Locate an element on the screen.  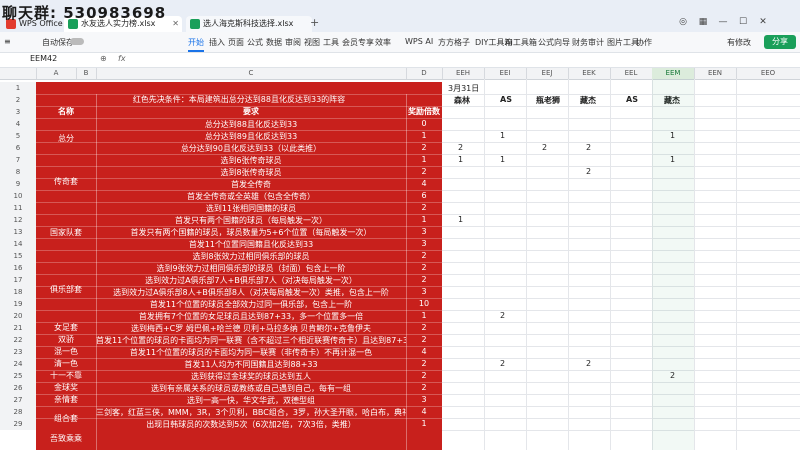
select-all-corner is located at coordinates (18, 73).